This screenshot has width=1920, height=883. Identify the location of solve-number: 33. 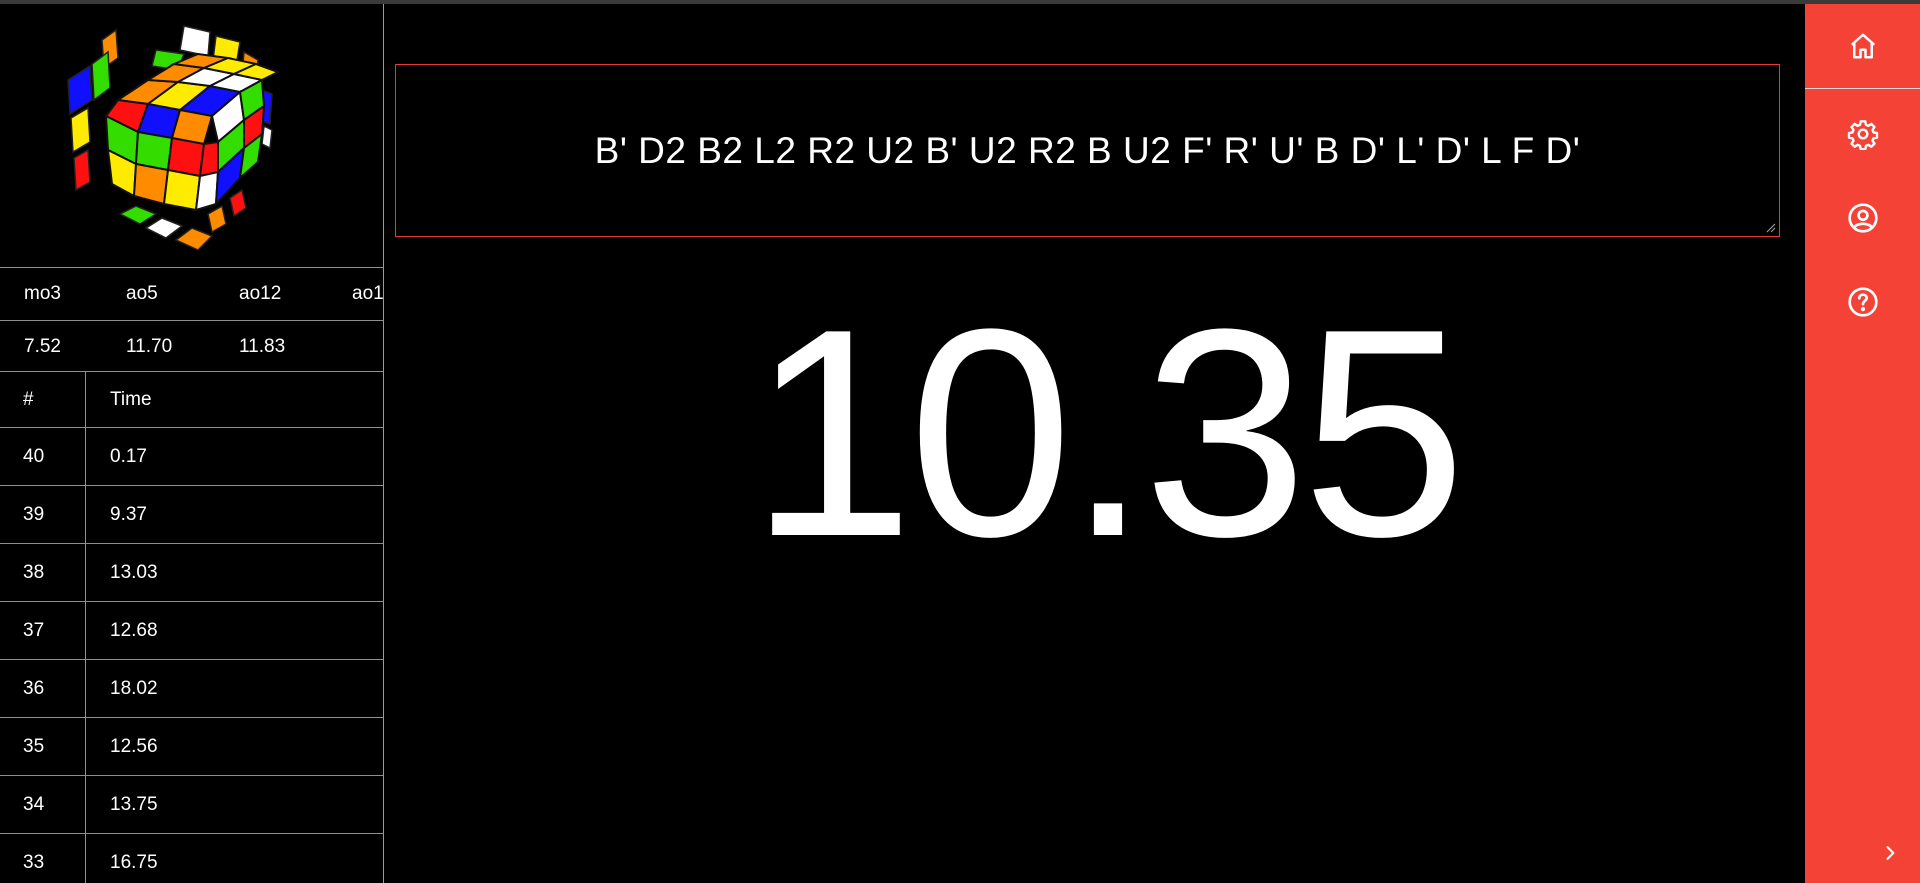
(34, 862).